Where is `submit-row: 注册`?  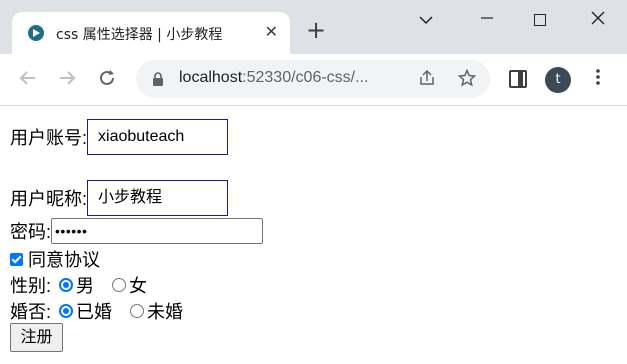 submit-row: 注册 is located at coordinates (36, 337).